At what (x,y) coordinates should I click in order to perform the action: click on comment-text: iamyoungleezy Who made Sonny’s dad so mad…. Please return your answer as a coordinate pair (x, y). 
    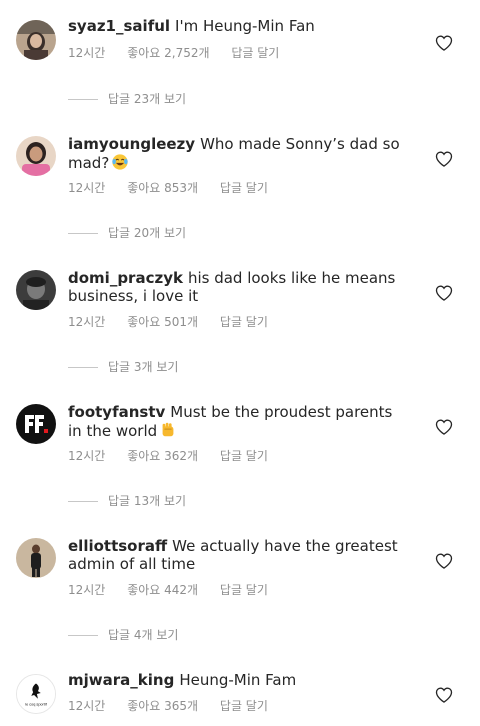
    Looking at the image, I should click on (238, 155).